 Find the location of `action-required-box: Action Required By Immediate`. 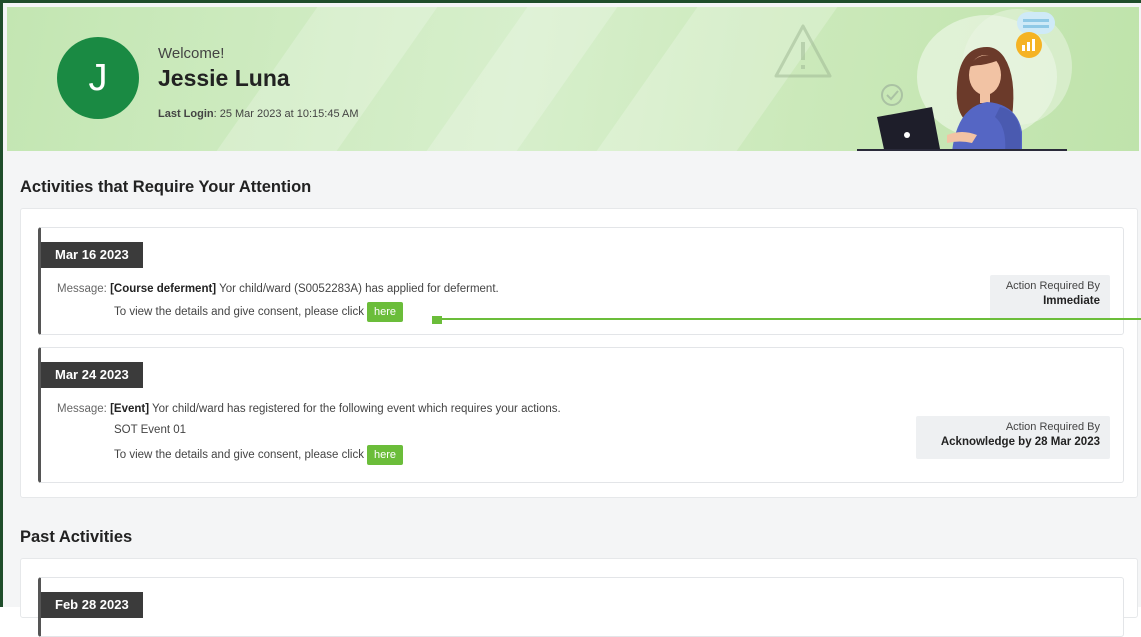

action-required-box: Action Required By Immediate is located at coordinates (1050, 297).